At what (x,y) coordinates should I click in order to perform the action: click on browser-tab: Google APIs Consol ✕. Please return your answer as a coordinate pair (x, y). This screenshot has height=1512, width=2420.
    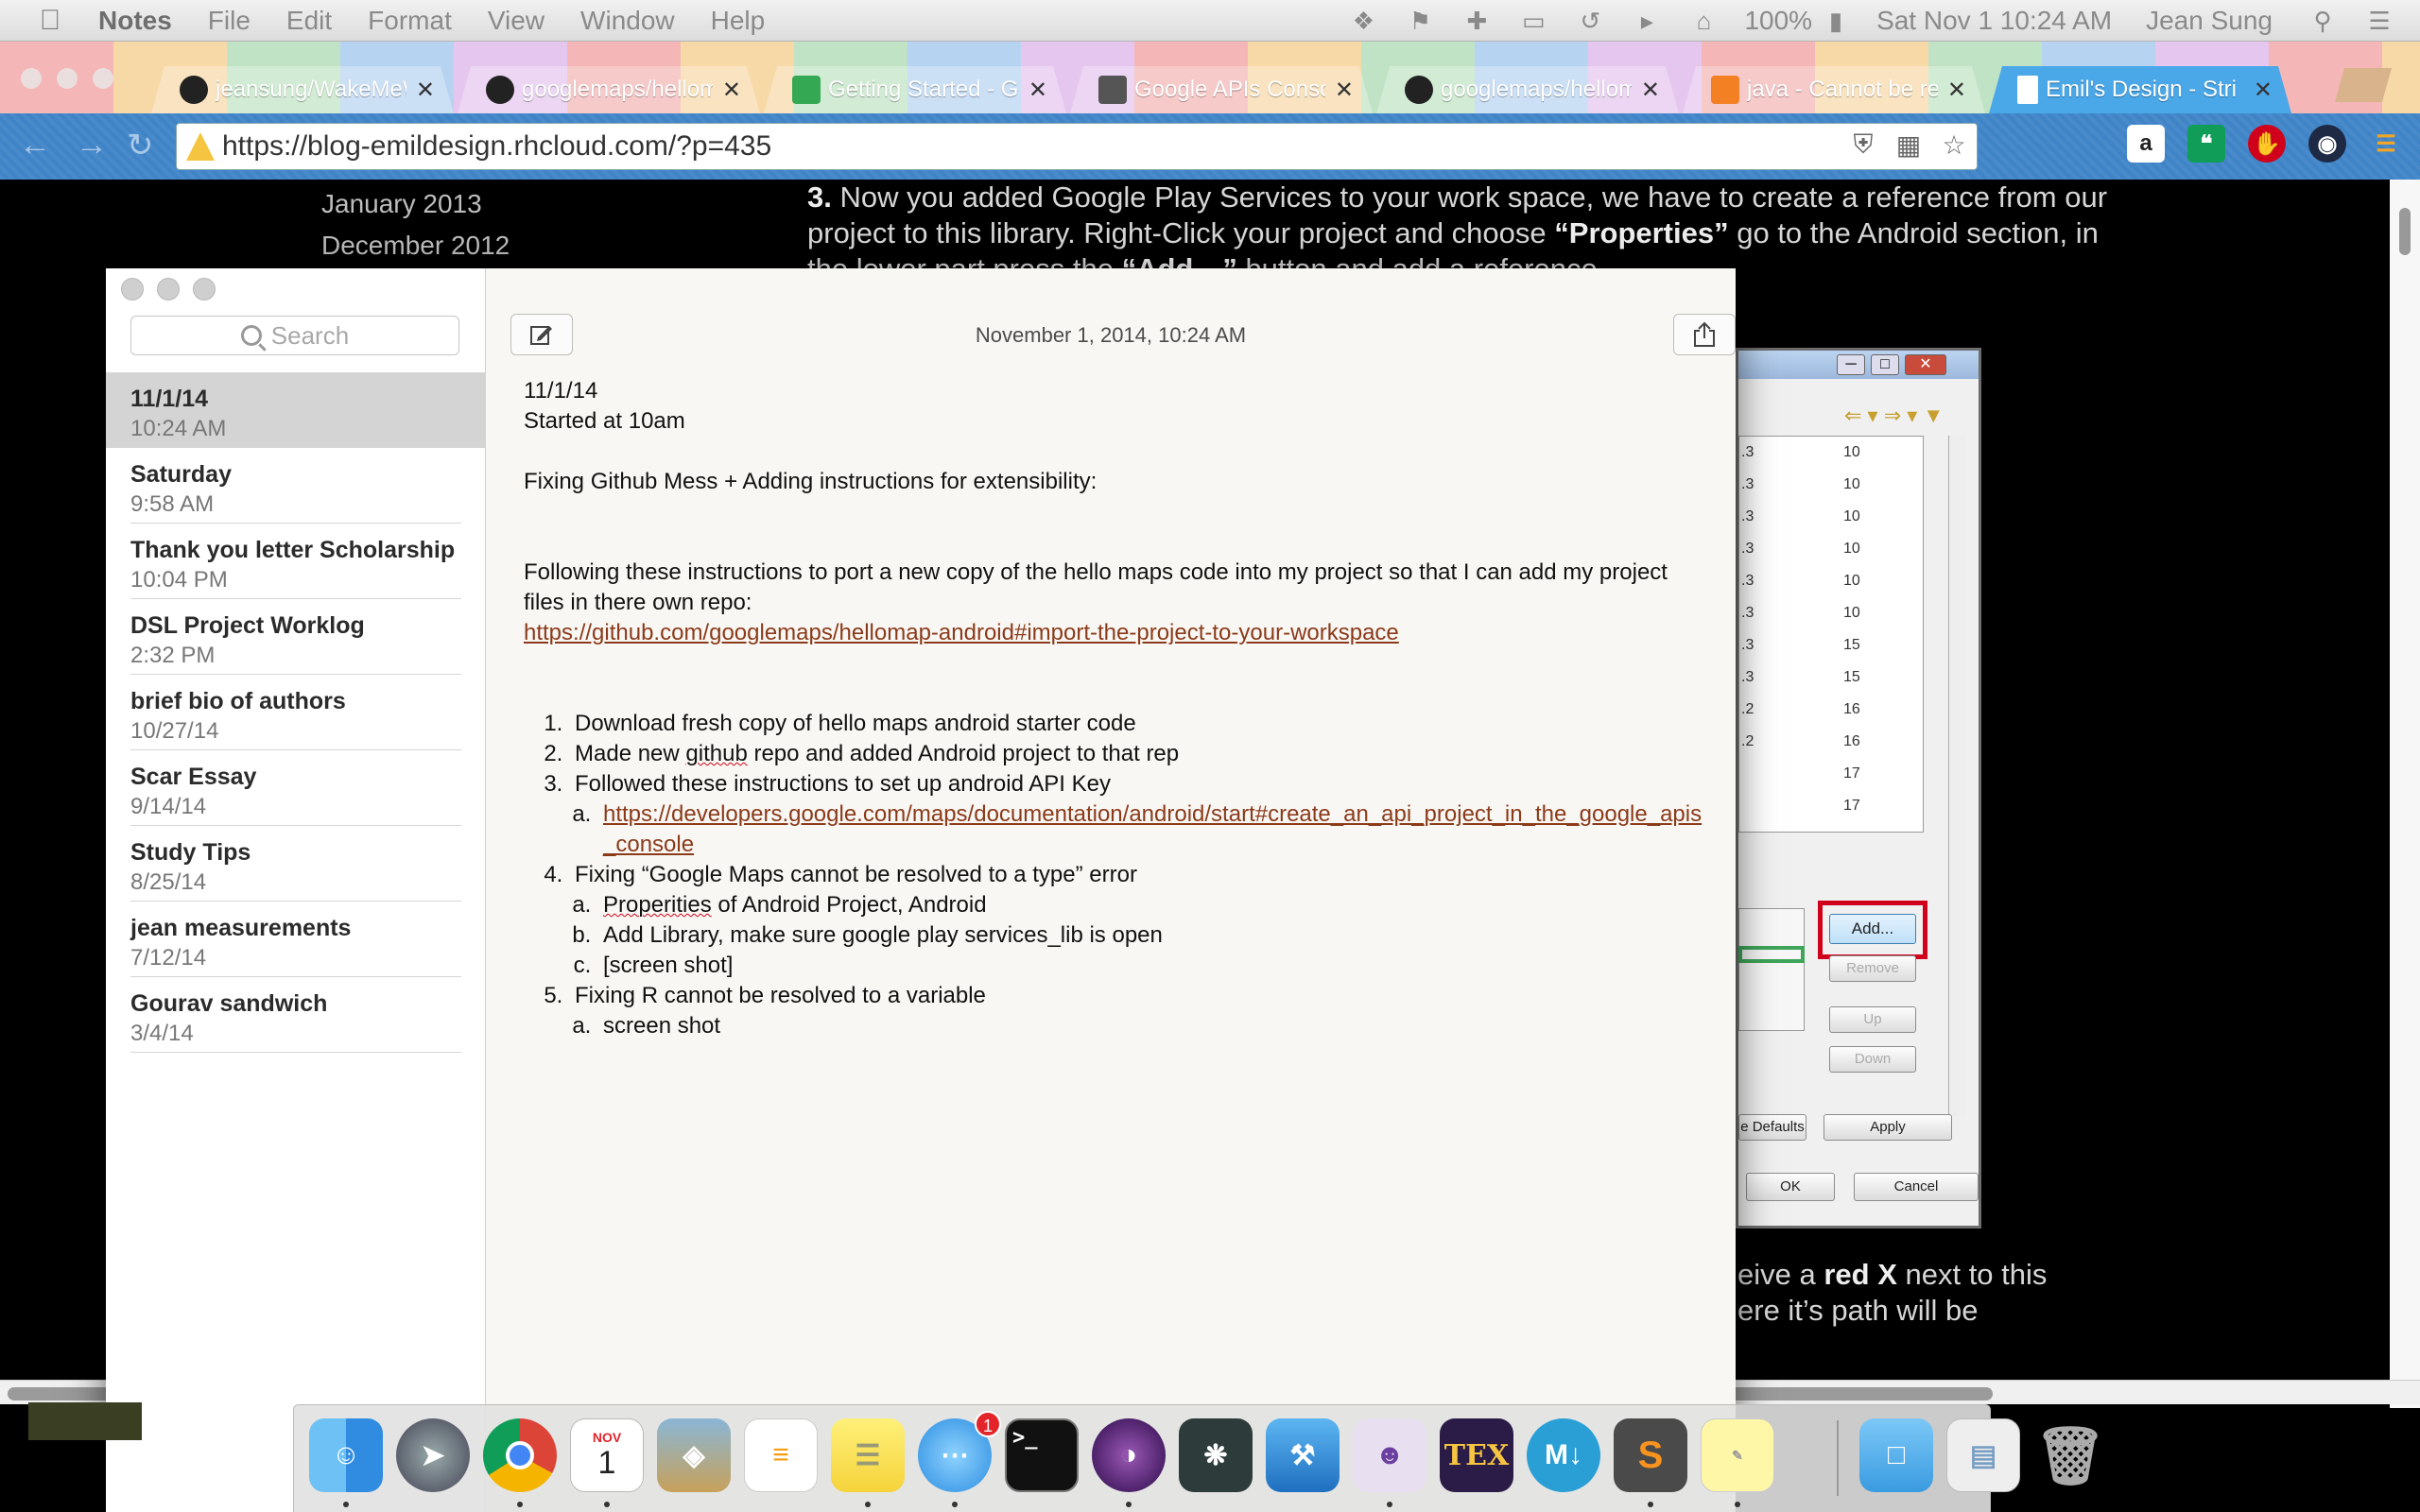
    Looking at the image, I should click on (1221, 89).